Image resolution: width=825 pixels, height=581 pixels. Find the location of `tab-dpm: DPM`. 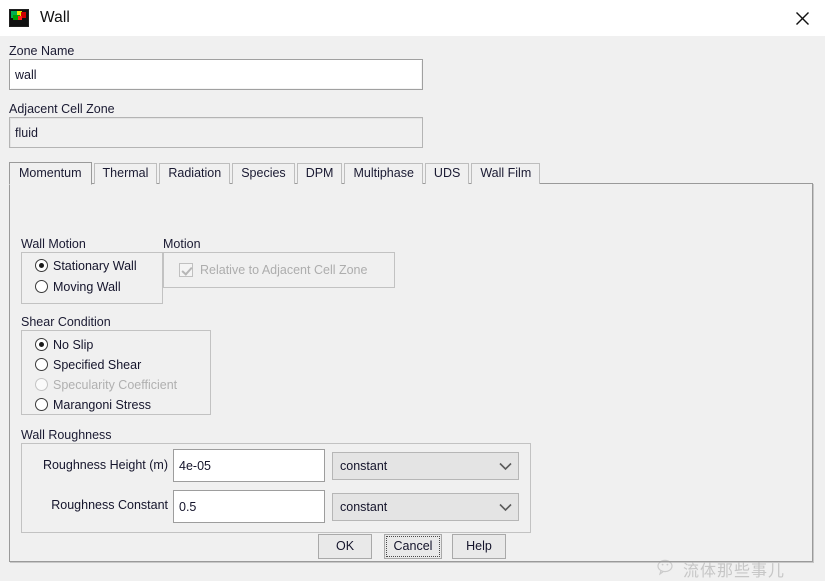

tab-dpm: DPM is located at coordinates (319, 173).